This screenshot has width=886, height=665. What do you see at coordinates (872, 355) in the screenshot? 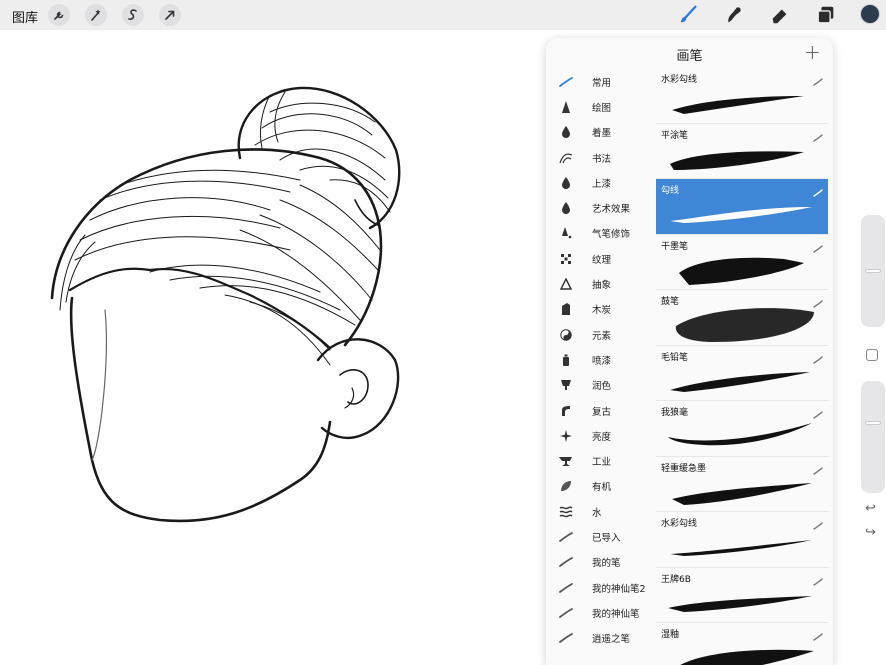
I see `modify-button` at bounding box center [872, 355].